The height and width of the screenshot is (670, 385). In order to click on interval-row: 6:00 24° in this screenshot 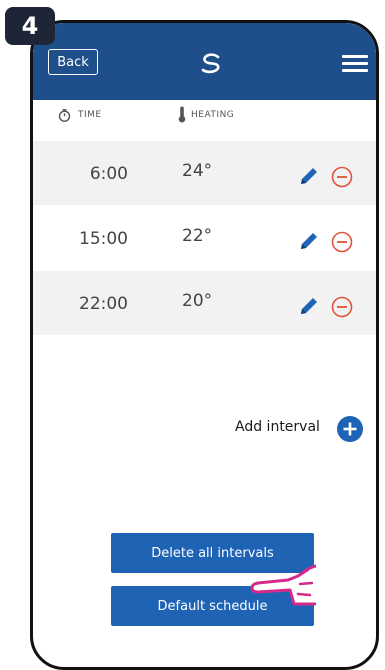, I will do `click(204, 173)`.